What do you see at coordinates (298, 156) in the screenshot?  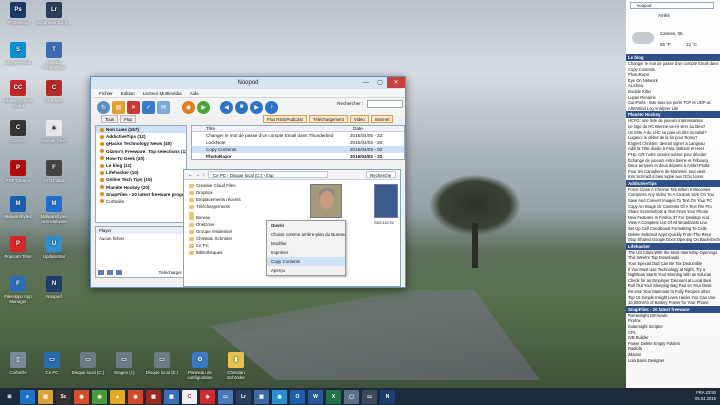 I see `article-row: PhotoRazor 2015/04/02 - 22:` at bounding box center [298, 156].